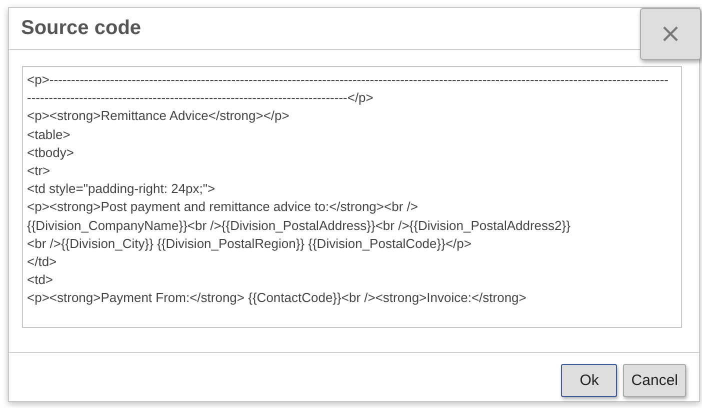 Image resolution: width=702 pixels, height=408 pixels. Describe the element at coordinates (654, 380) in the screenshot. I see `cancel-button: Cancel` at that location.